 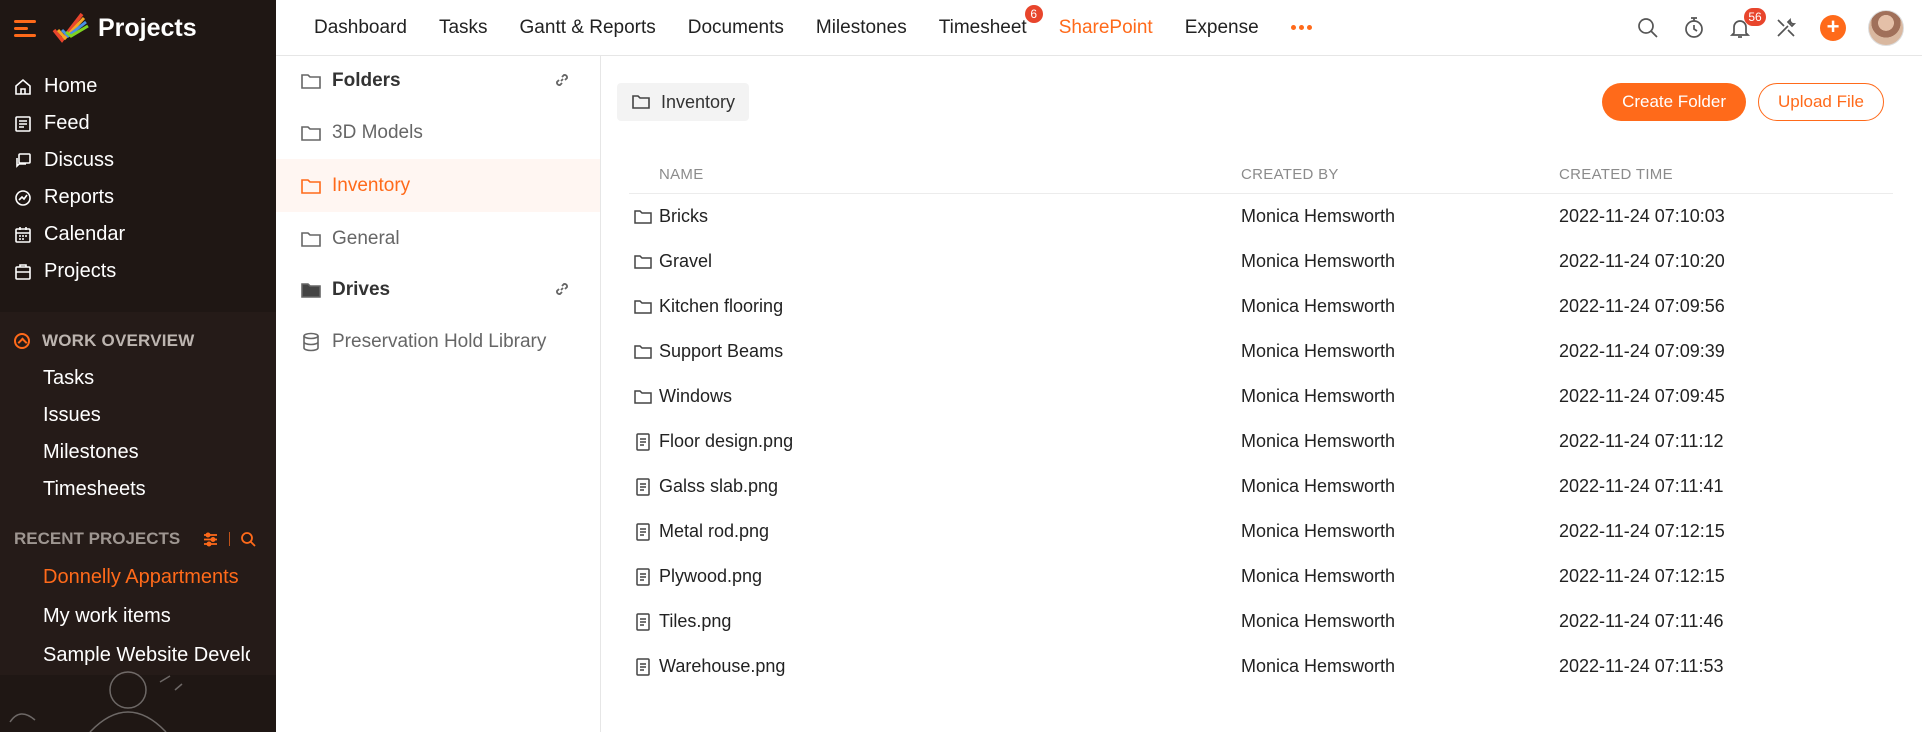 I want to click on tab-sharepoint: SharePoint, so click(x=1106, y=28).